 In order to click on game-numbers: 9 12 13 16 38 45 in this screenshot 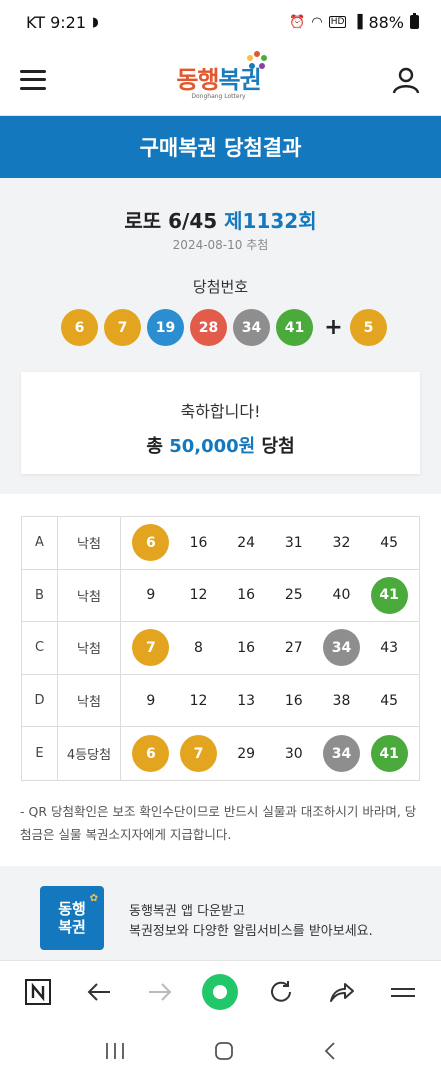, I will do `click(270, 701)`.